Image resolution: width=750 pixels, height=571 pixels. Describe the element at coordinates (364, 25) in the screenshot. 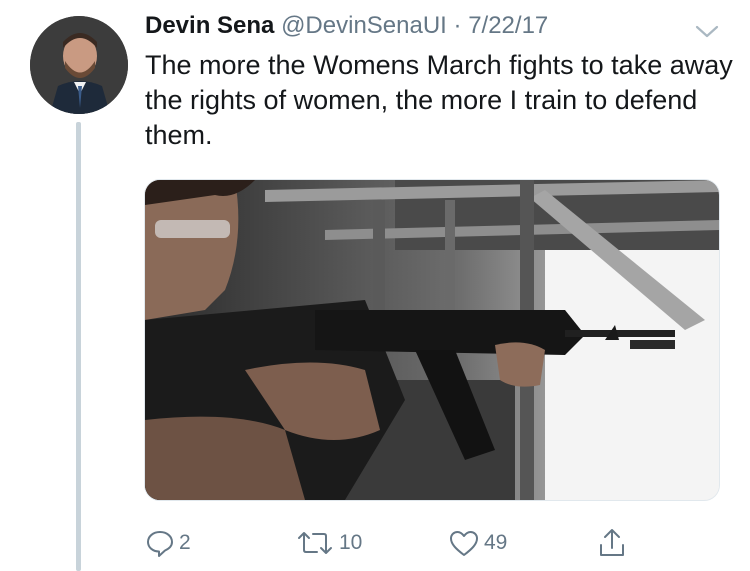

I see `handle: @DevinSenaUI` at that location.